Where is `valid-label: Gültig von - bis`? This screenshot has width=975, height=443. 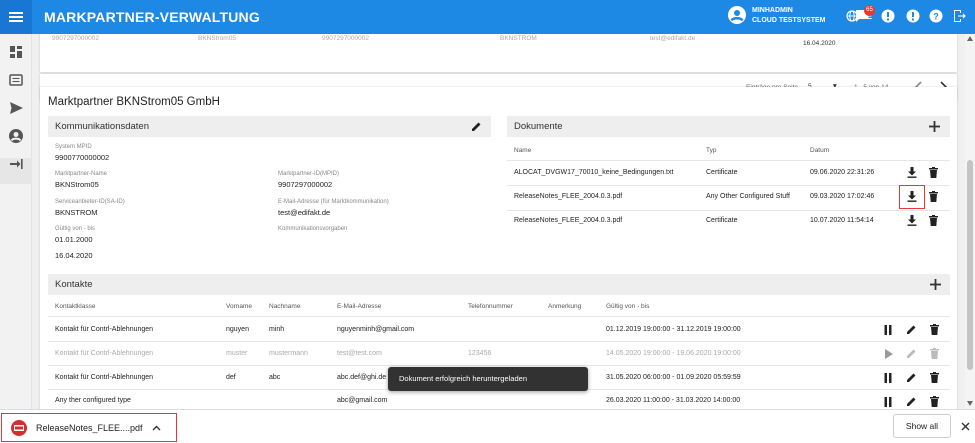
valid-label: Gültig von - bis is located at coordinates (75, 229).